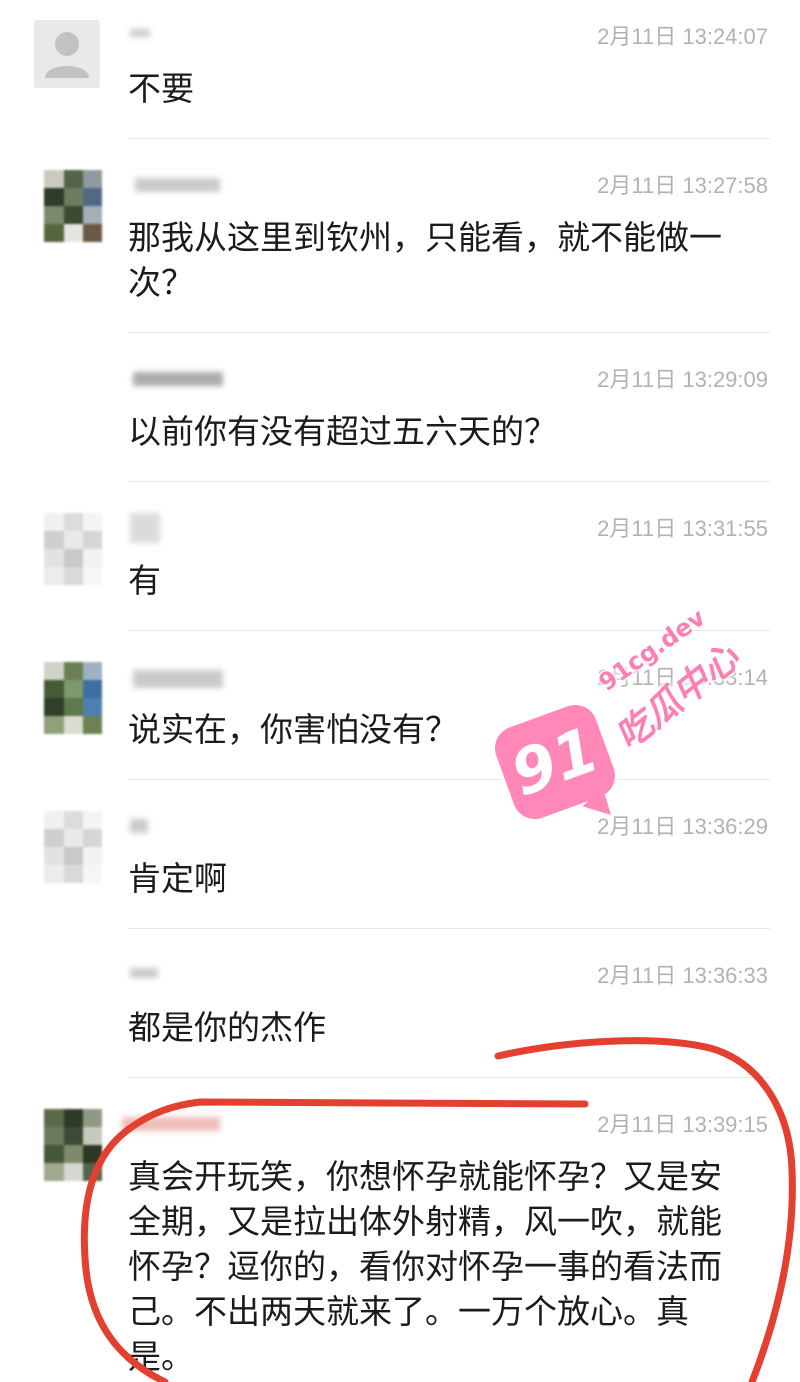  What do you see at coordinates (448, 528) in the screenshot?
I see `message-meta: 2月11日 13:31:55` at bounding box center [448, 528].